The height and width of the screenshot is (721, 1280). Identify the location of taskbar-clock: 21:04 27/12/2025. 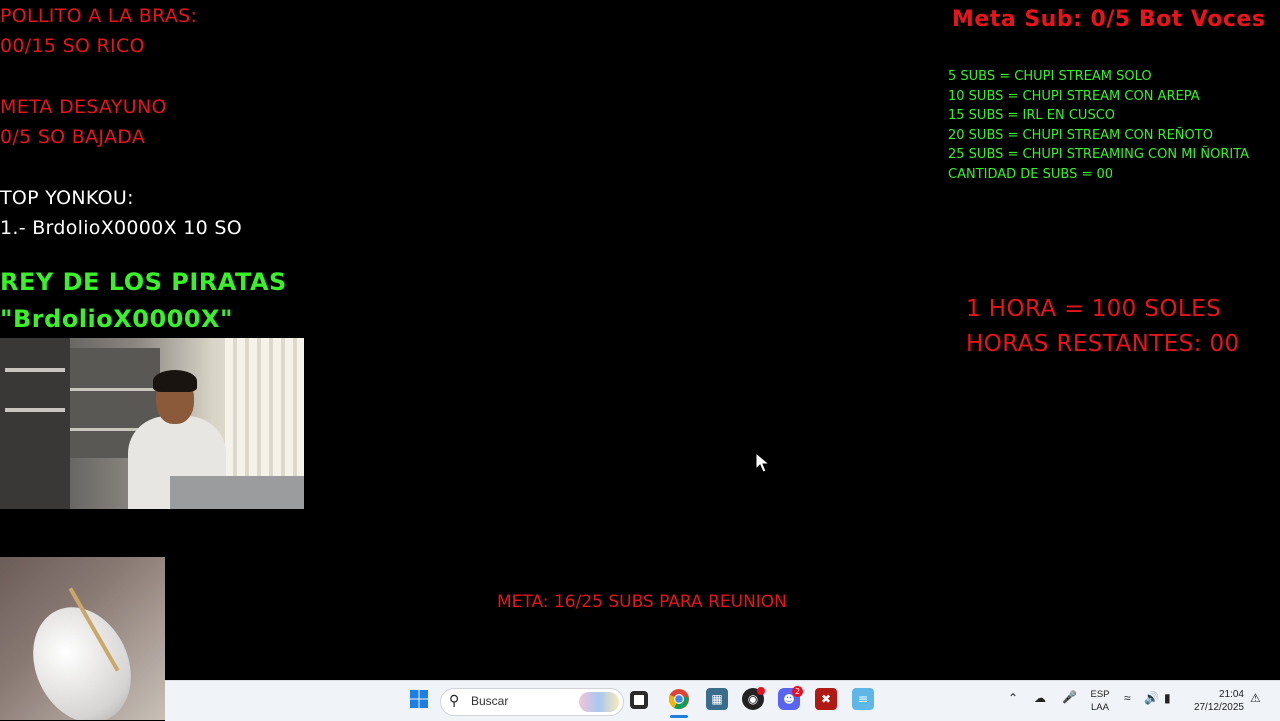
(1214, 701).